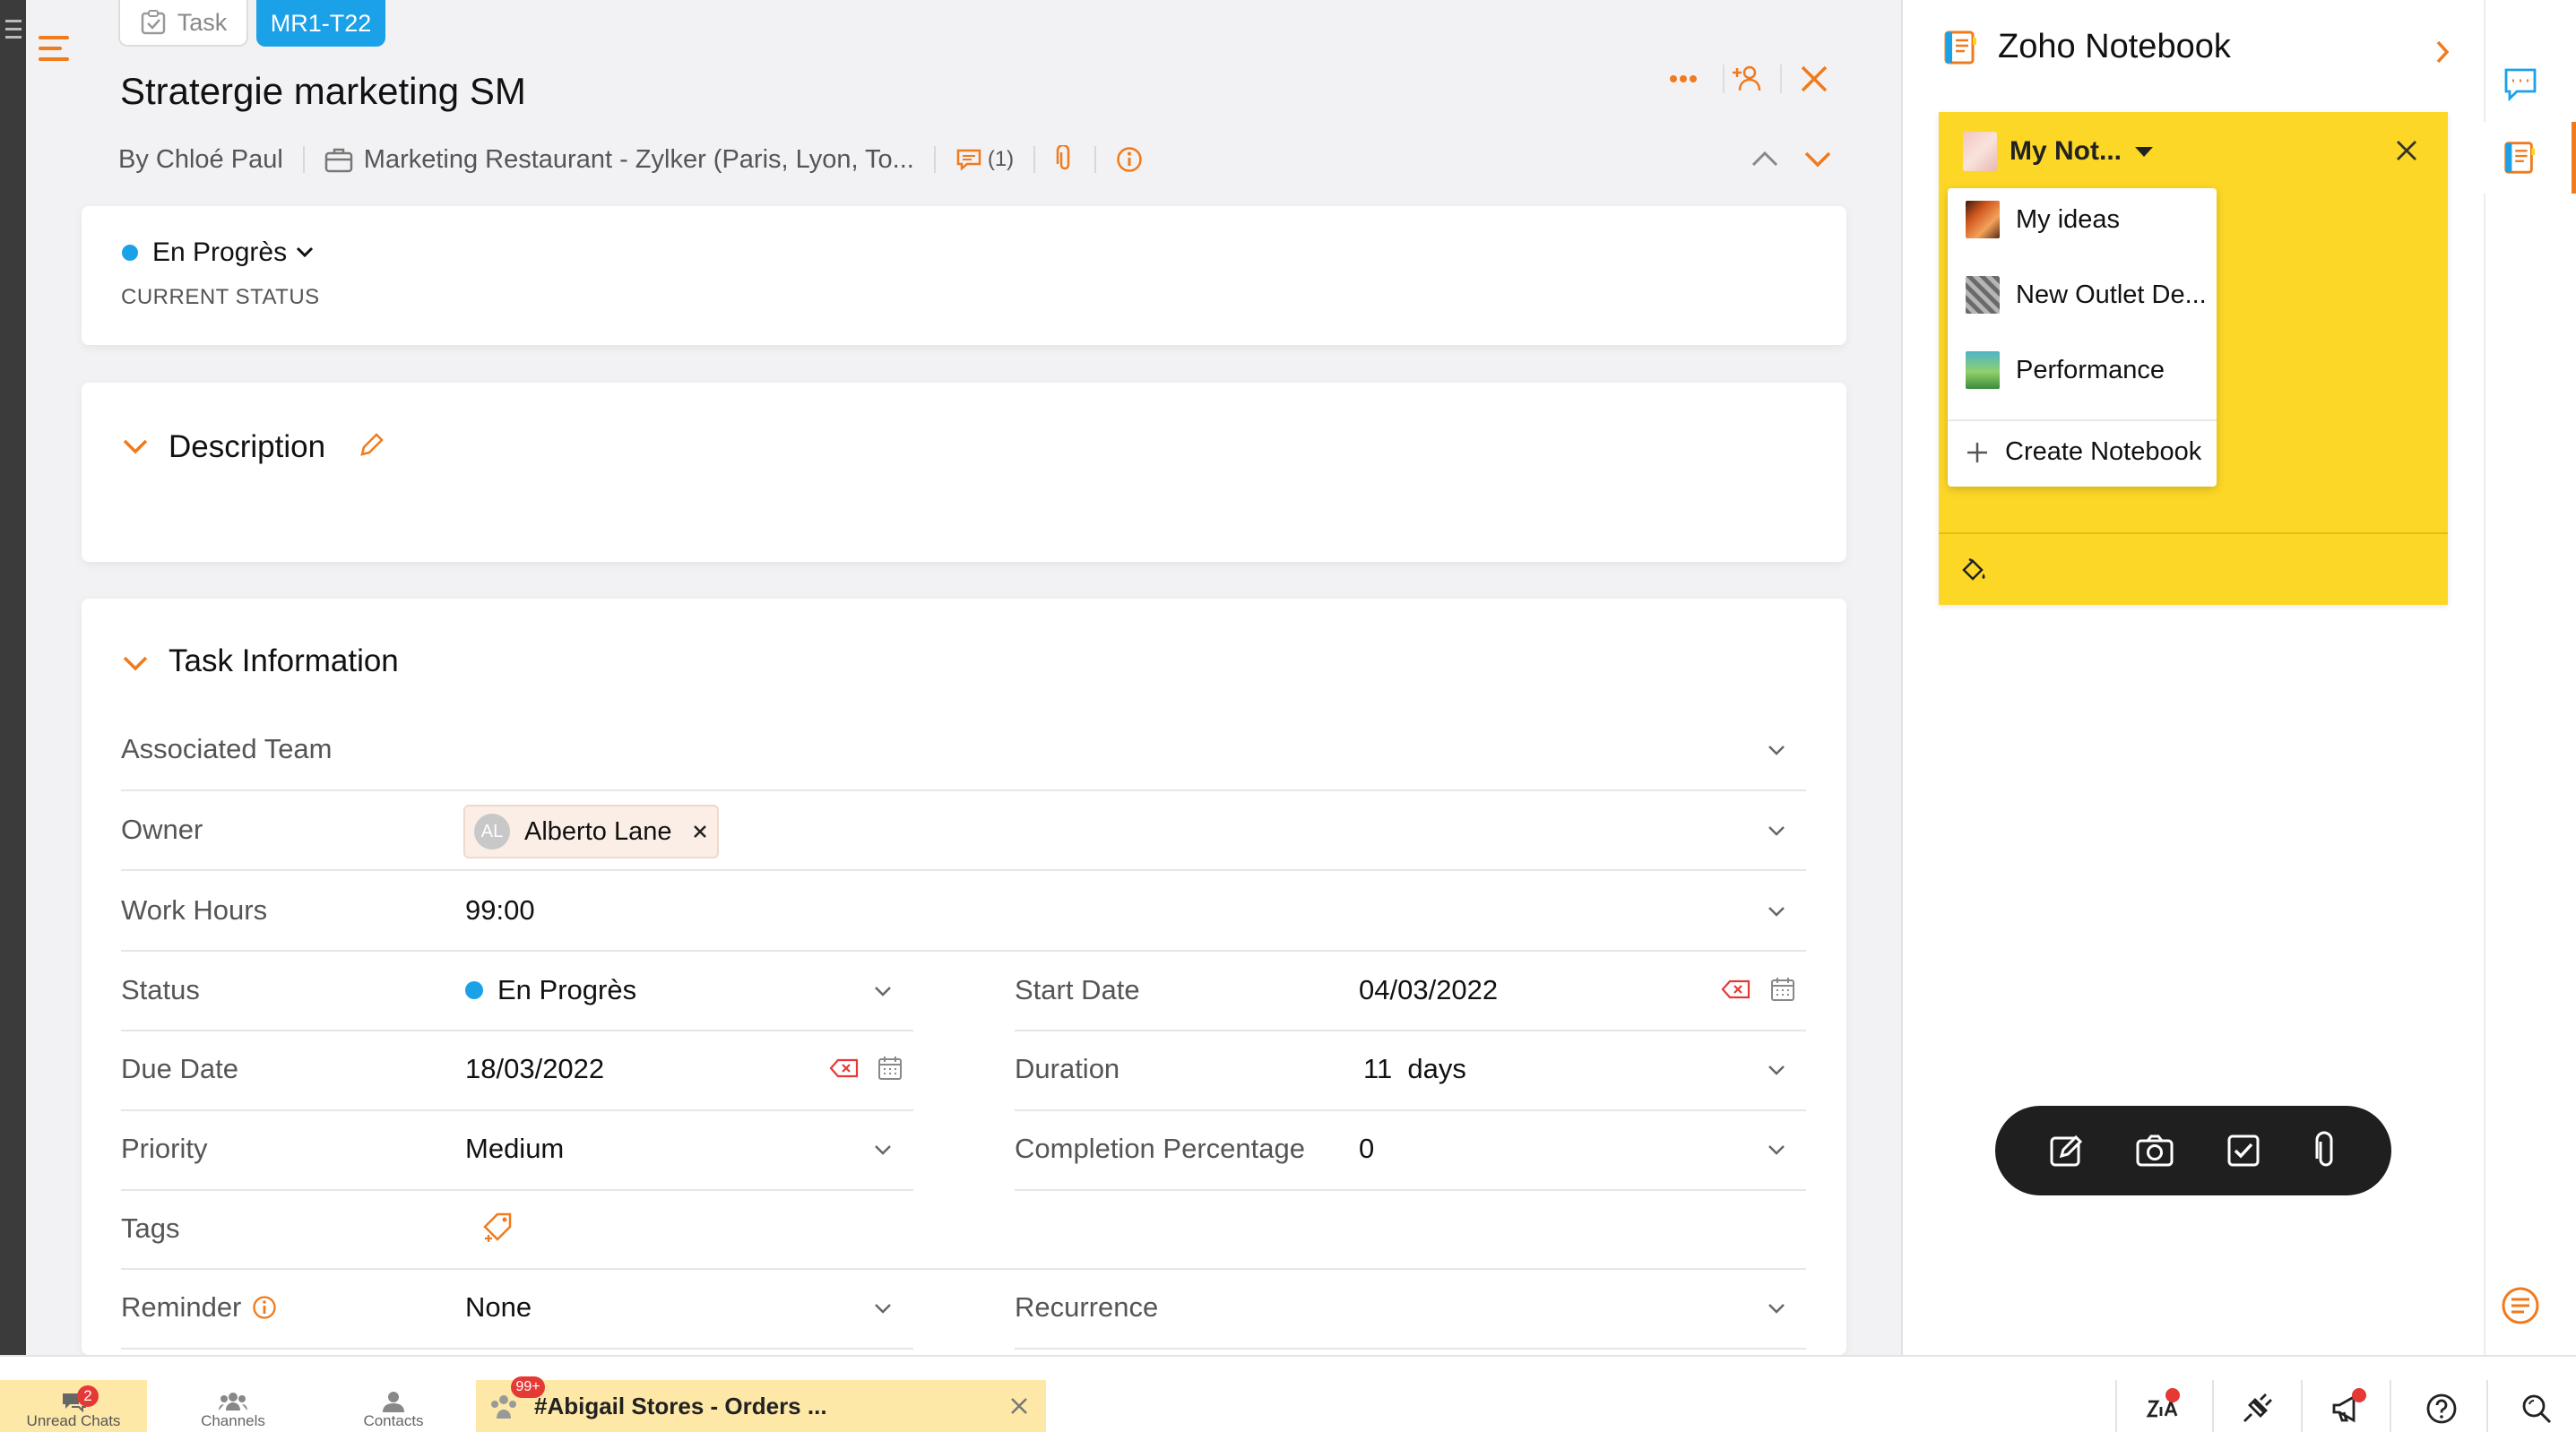 The height and width of the screenshot is (1432, 2576). Describe the element at coordinates (1776, 750) in the screenshot. I see `associated-team-dropdown-icon` at that location.